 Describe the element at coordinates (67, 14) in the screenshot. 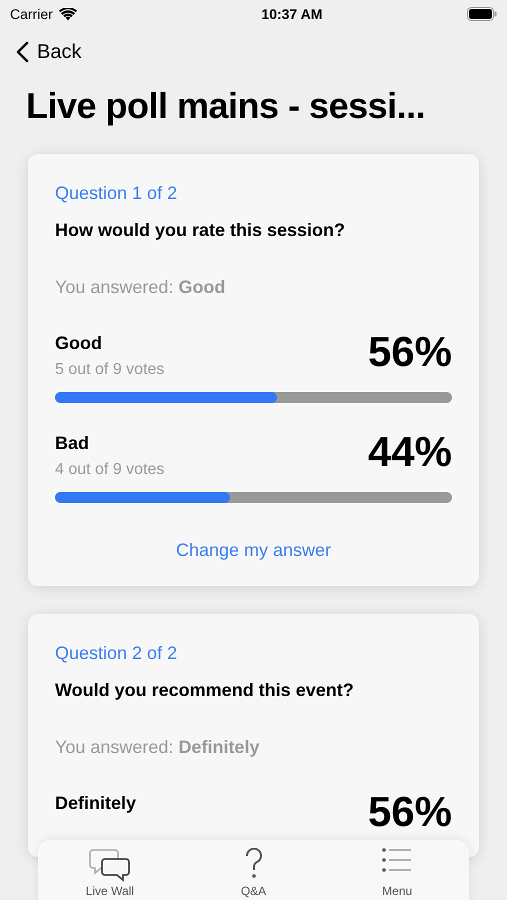

I see `wifi-icon` at that location.